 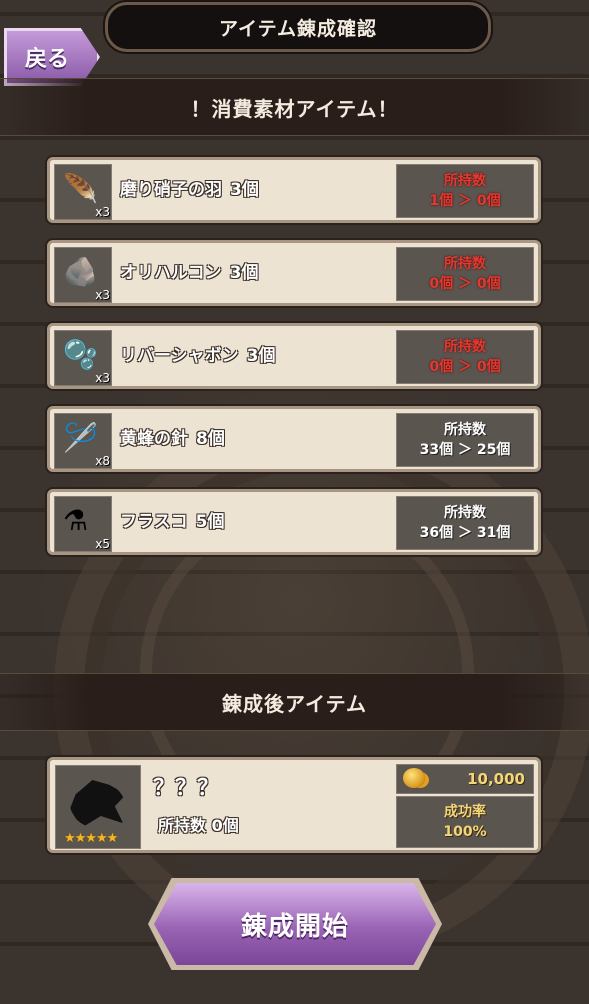 I want to click on material-name: 磨り硝子の羽 3個, so click(x=189, y=190).